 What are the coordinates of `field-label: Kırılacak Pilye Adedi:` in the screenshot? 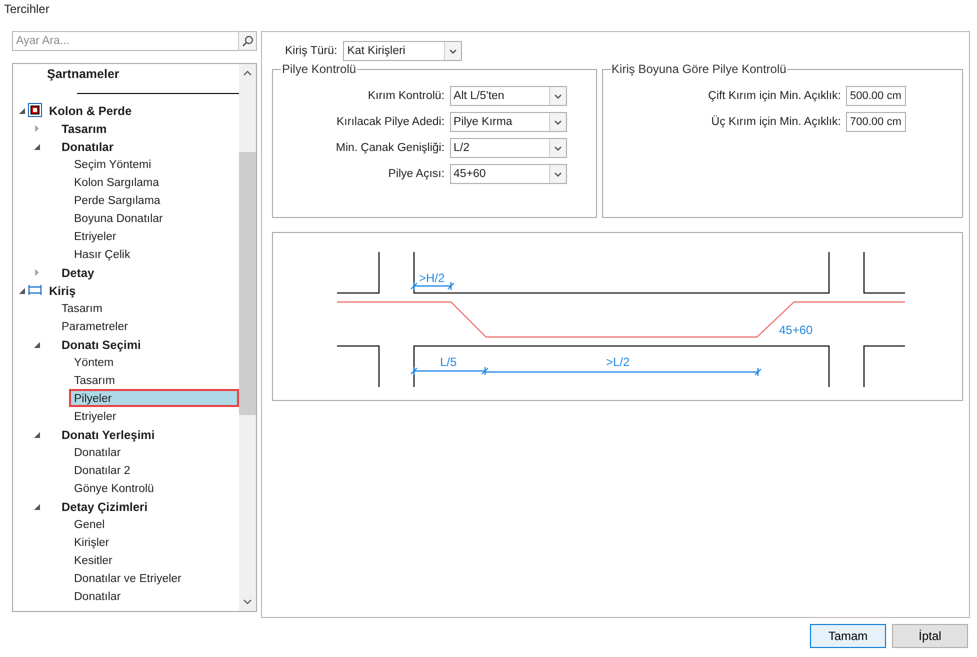 It's located at (390, 122).